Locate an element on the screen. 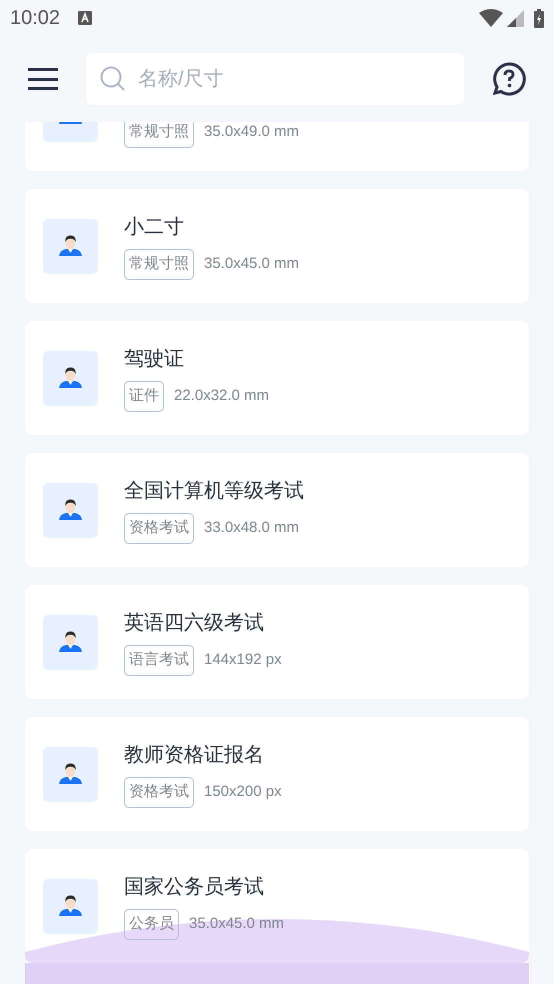  size-text: 35.0x49.0 mm is located at coordinates (252, 132).